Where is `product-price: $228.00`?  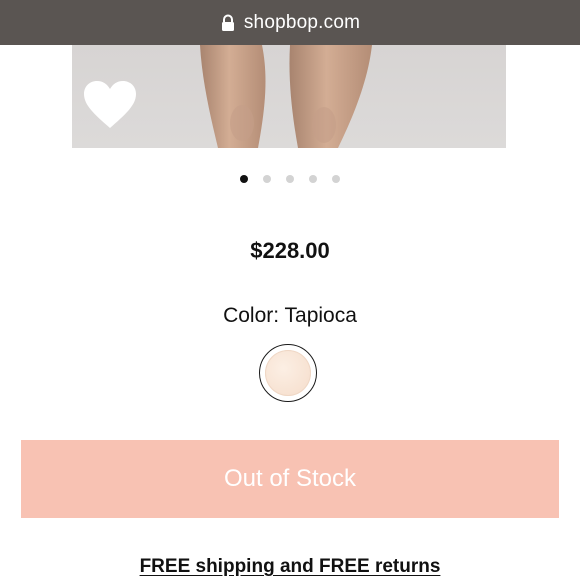
product-price: $228.00 is located at coordinates (290, 250).